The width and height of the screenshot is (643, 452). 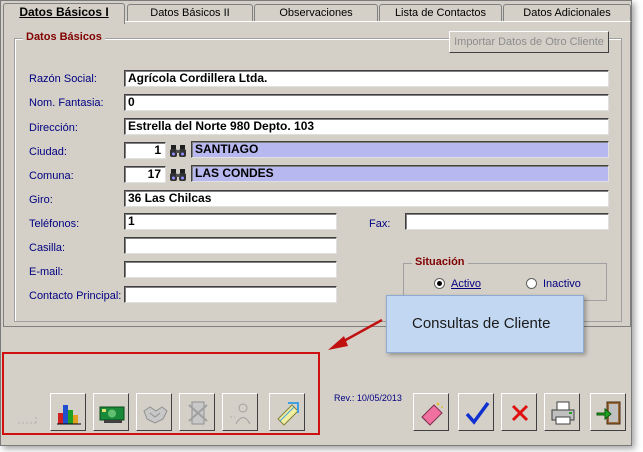 I want to click on callout-box: Consultas de Cliente, so click(x=485, y=324).